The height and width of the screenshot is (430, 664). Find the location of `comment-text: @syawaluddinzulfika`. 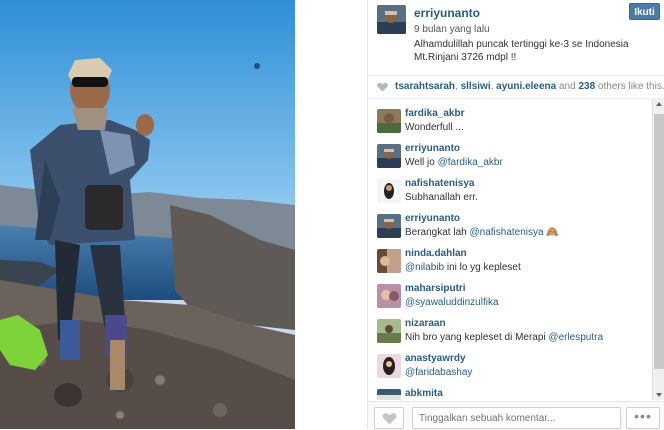

comment-text: @syawaluddinzulfika is located at coordinates (452, 302).